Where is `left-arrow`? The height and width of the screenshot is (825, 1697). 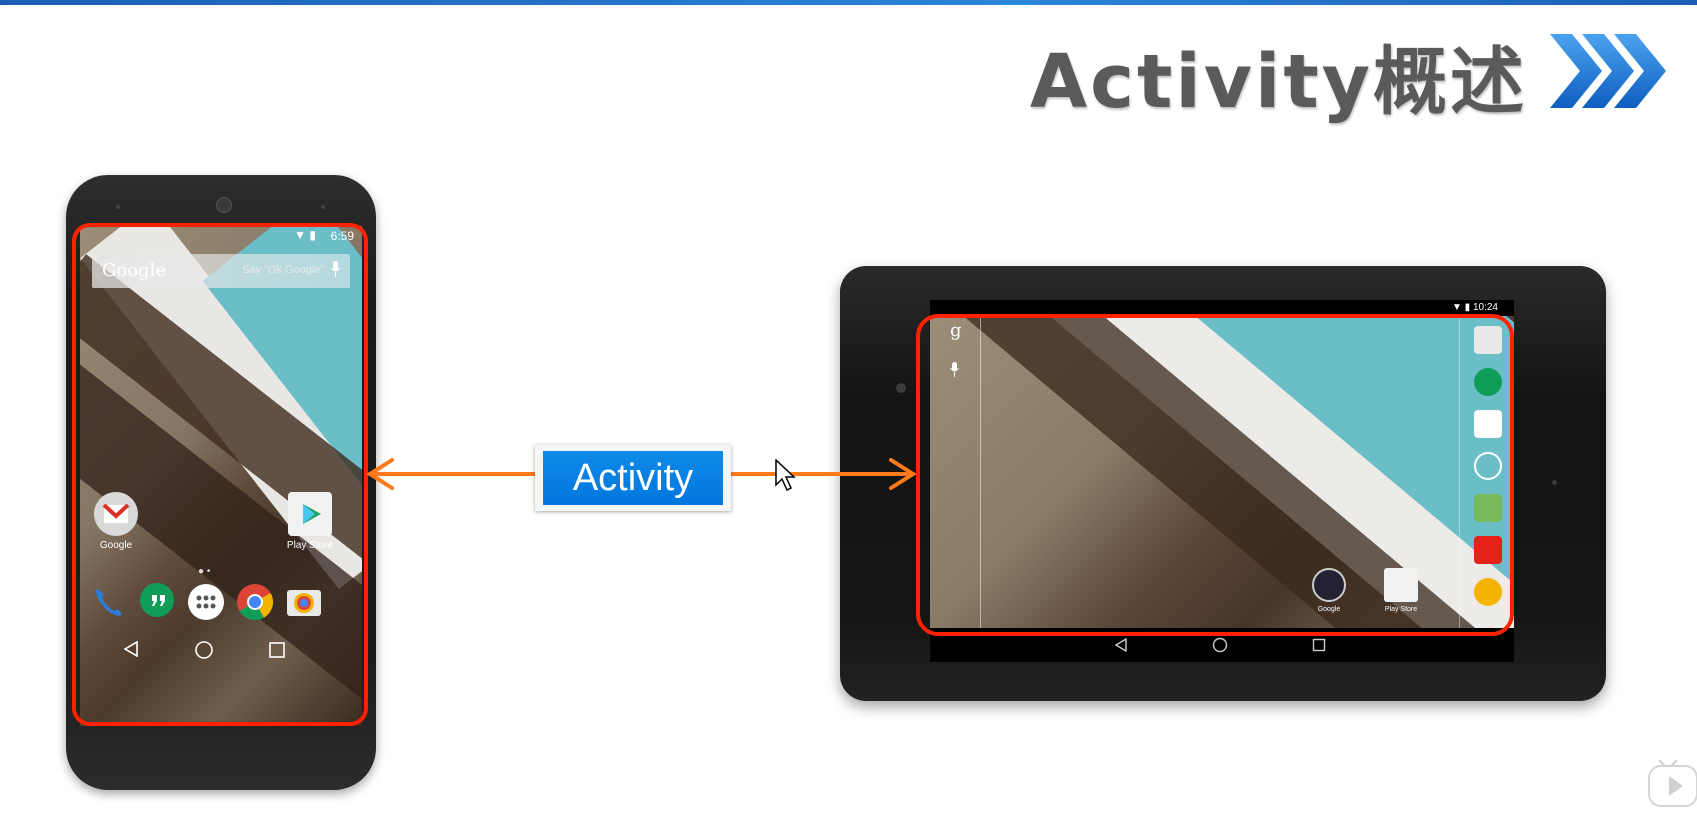 left-arrow is located at coordinates (451, 474).